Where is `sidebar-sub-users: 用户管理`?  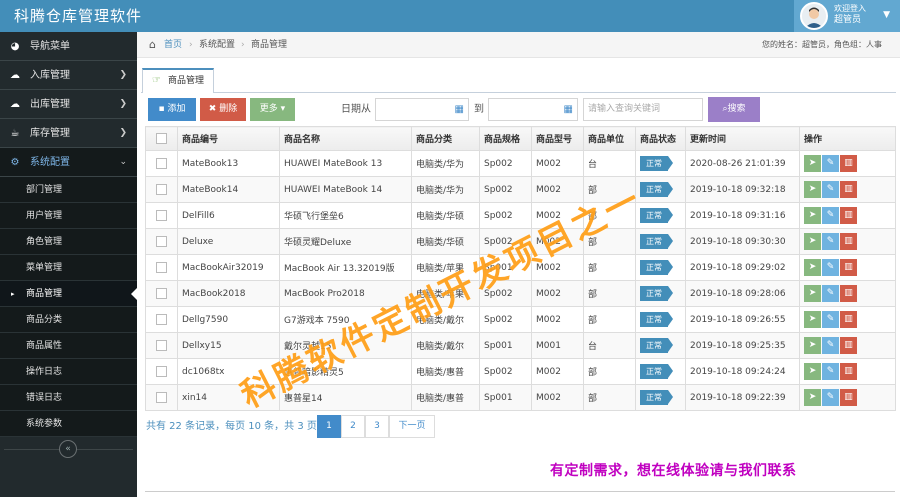
sidebar-sub-users: 用户管理 is located at coordinates (68, 216).